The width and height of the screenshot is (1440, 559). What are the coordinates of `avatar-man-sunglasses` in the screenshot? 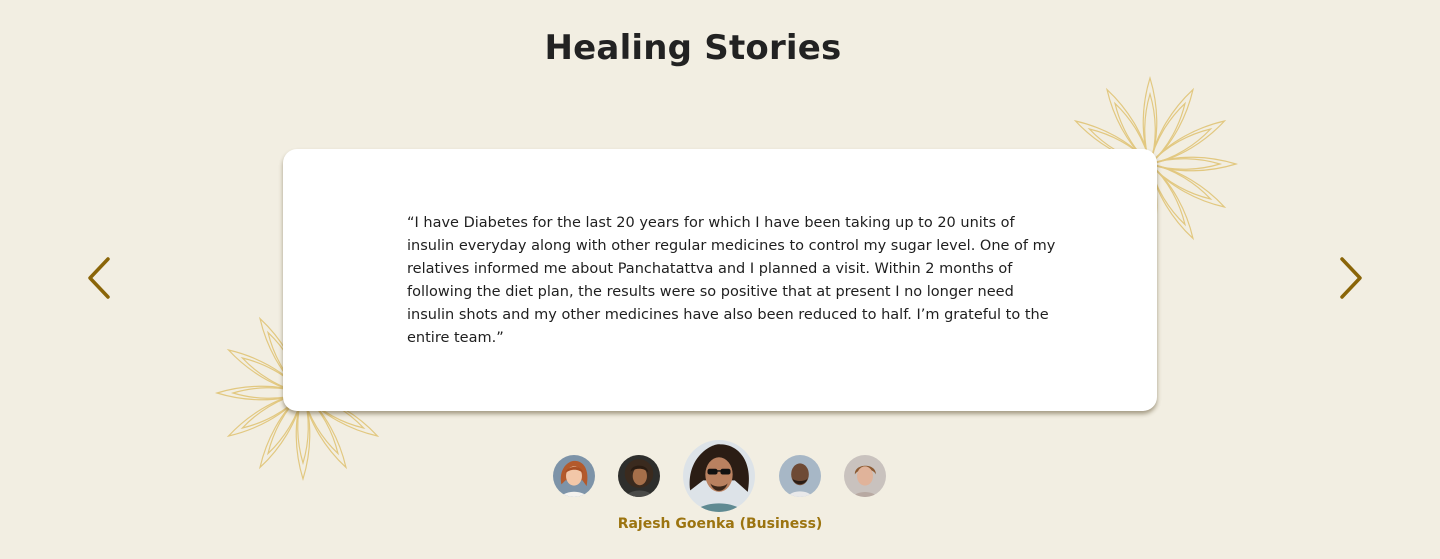 It's located at (719, 476).